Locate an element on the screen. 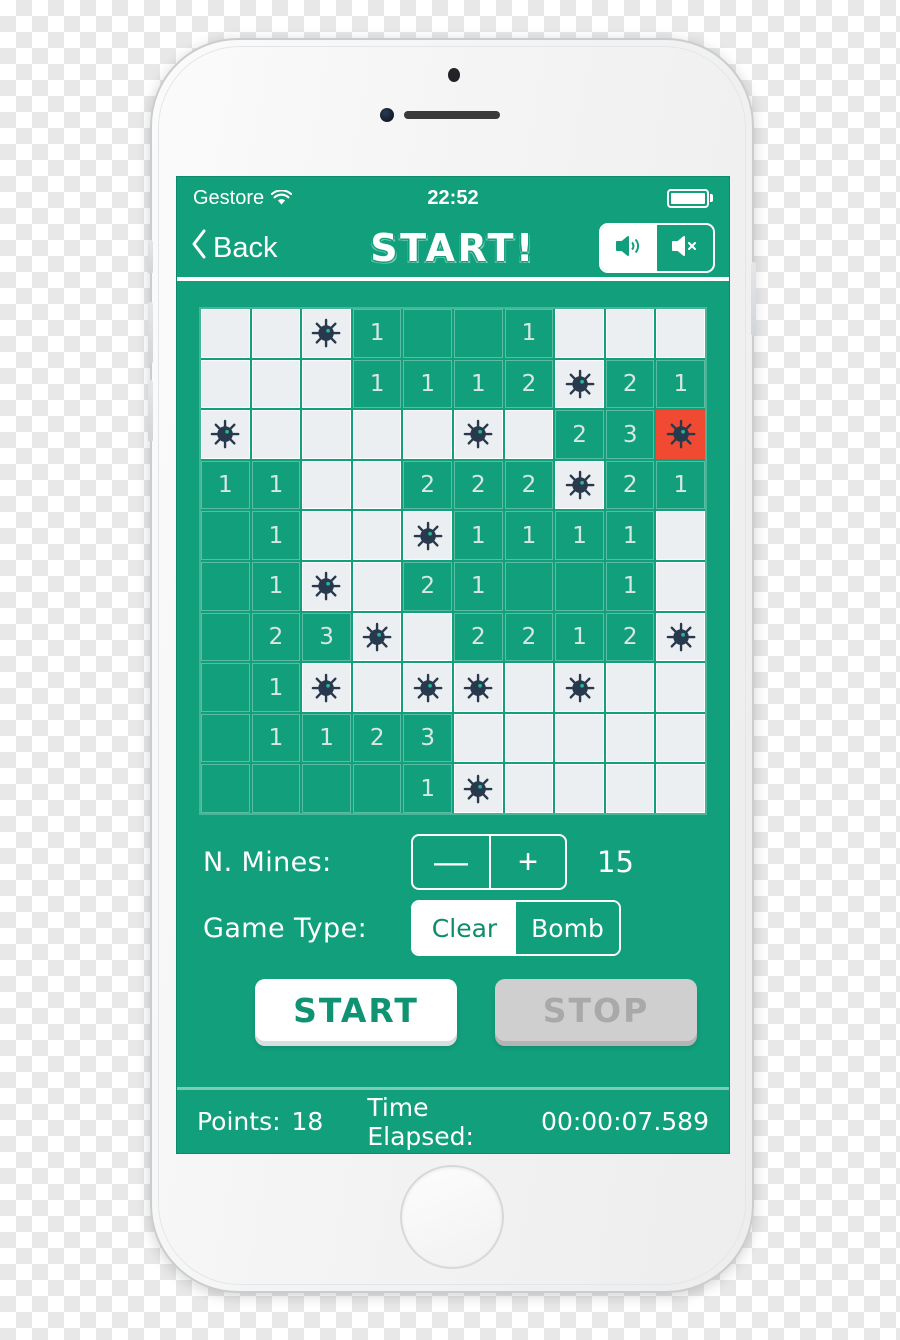 The image size is (900, 1340). sound-on-button is located at coordinates (629, 248).